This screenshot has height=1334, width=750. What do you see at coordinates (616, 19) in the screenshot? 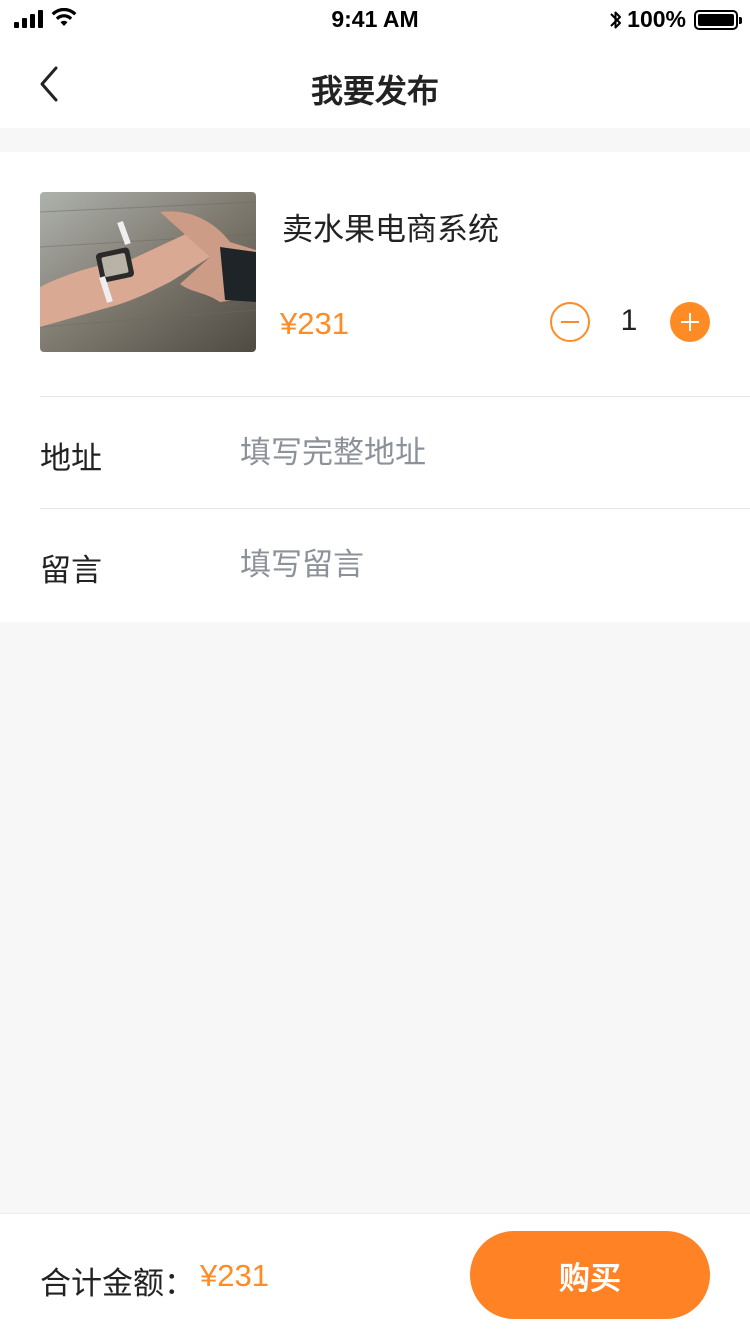
I see `bluetooth-icon` at bounding box center [616, 19].